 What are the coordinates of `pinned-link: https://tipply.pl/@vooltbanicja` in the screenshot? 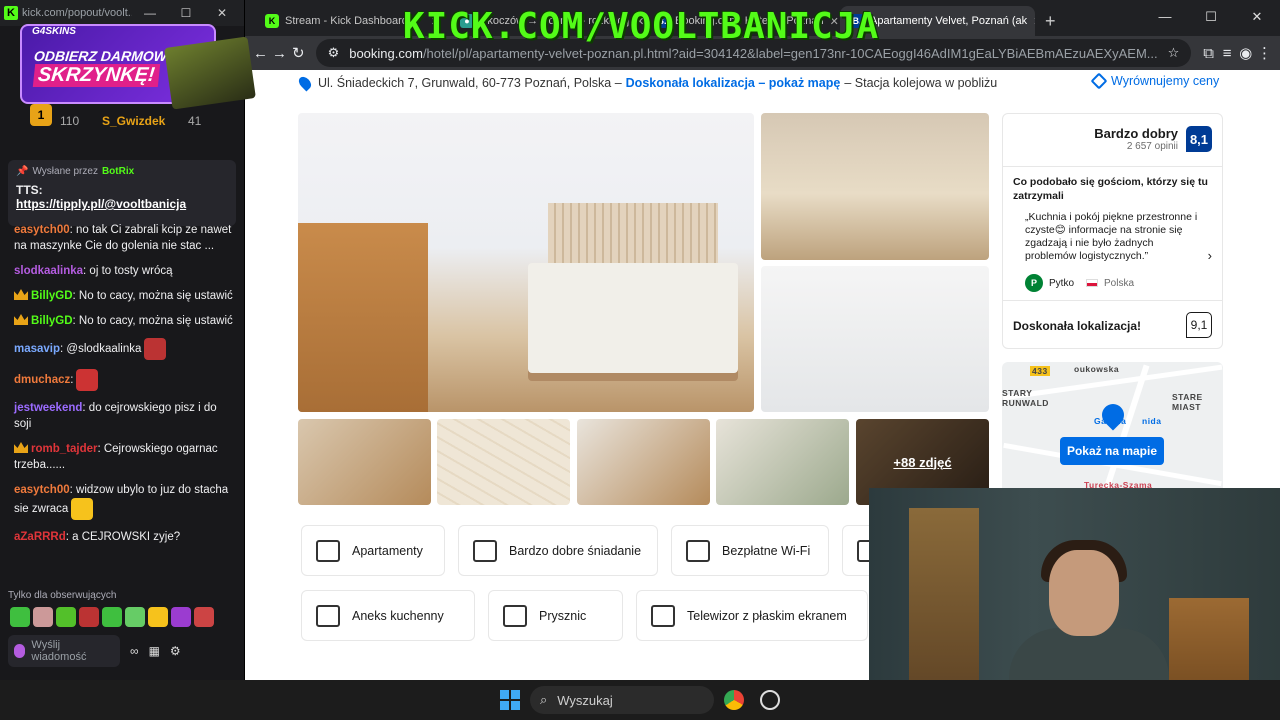 It's located at (122, 204).